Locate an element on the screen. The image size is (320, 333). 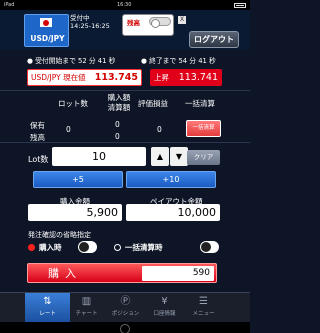
lots-value: 0 is located at coordinates (68, 129).